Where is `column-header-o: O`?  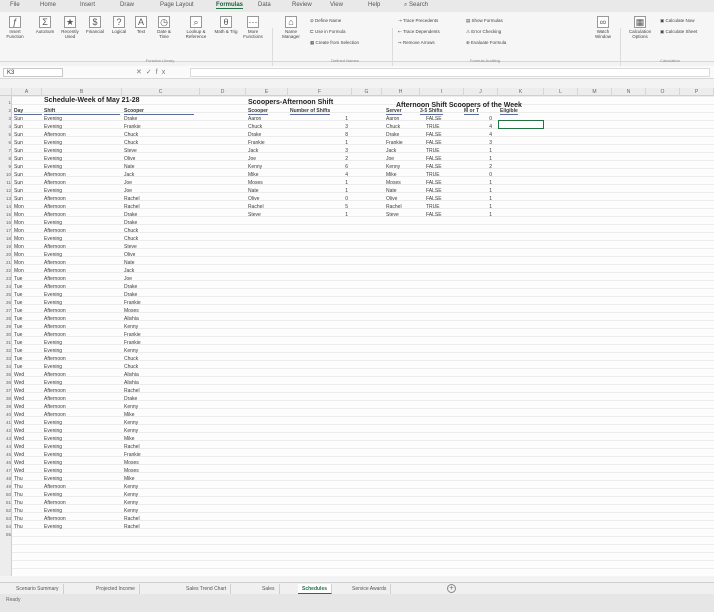
column-header-o: O is located at coordinates (663, 92).